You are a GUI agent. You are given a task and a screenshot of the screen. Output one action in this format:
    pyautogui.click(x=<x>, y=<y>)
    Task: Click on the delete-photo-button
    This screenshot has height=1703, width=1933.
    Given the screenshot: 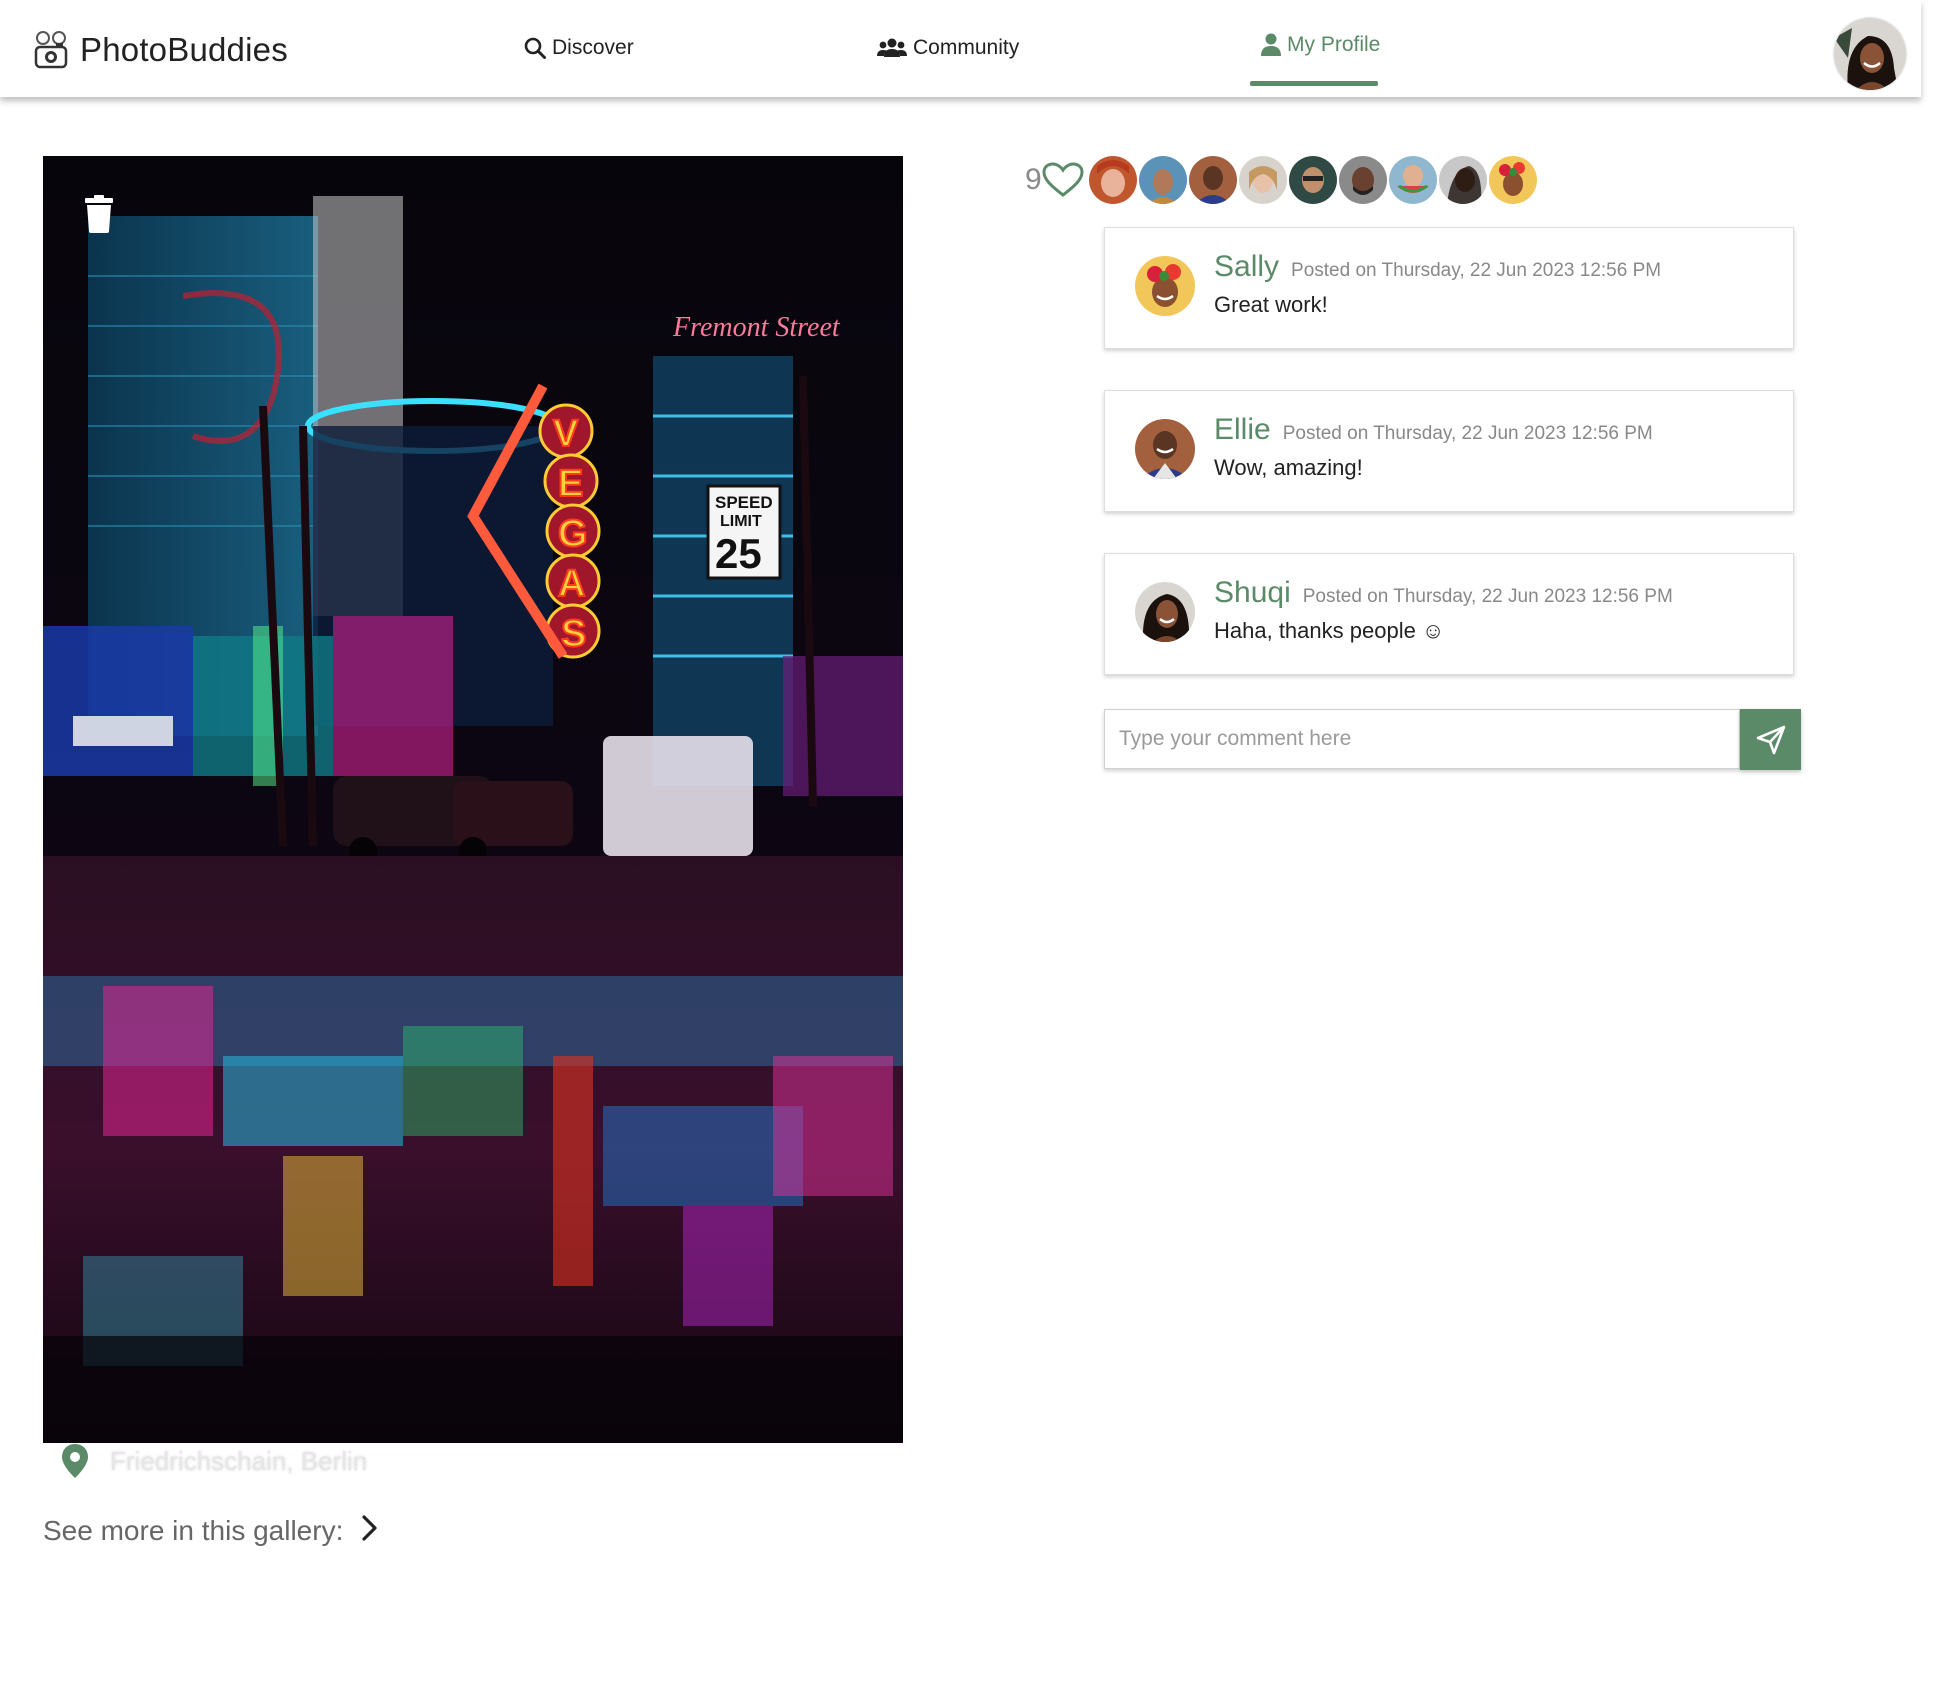 What is the action you would take?
    pyautogui.click(x=99, y=214)
    